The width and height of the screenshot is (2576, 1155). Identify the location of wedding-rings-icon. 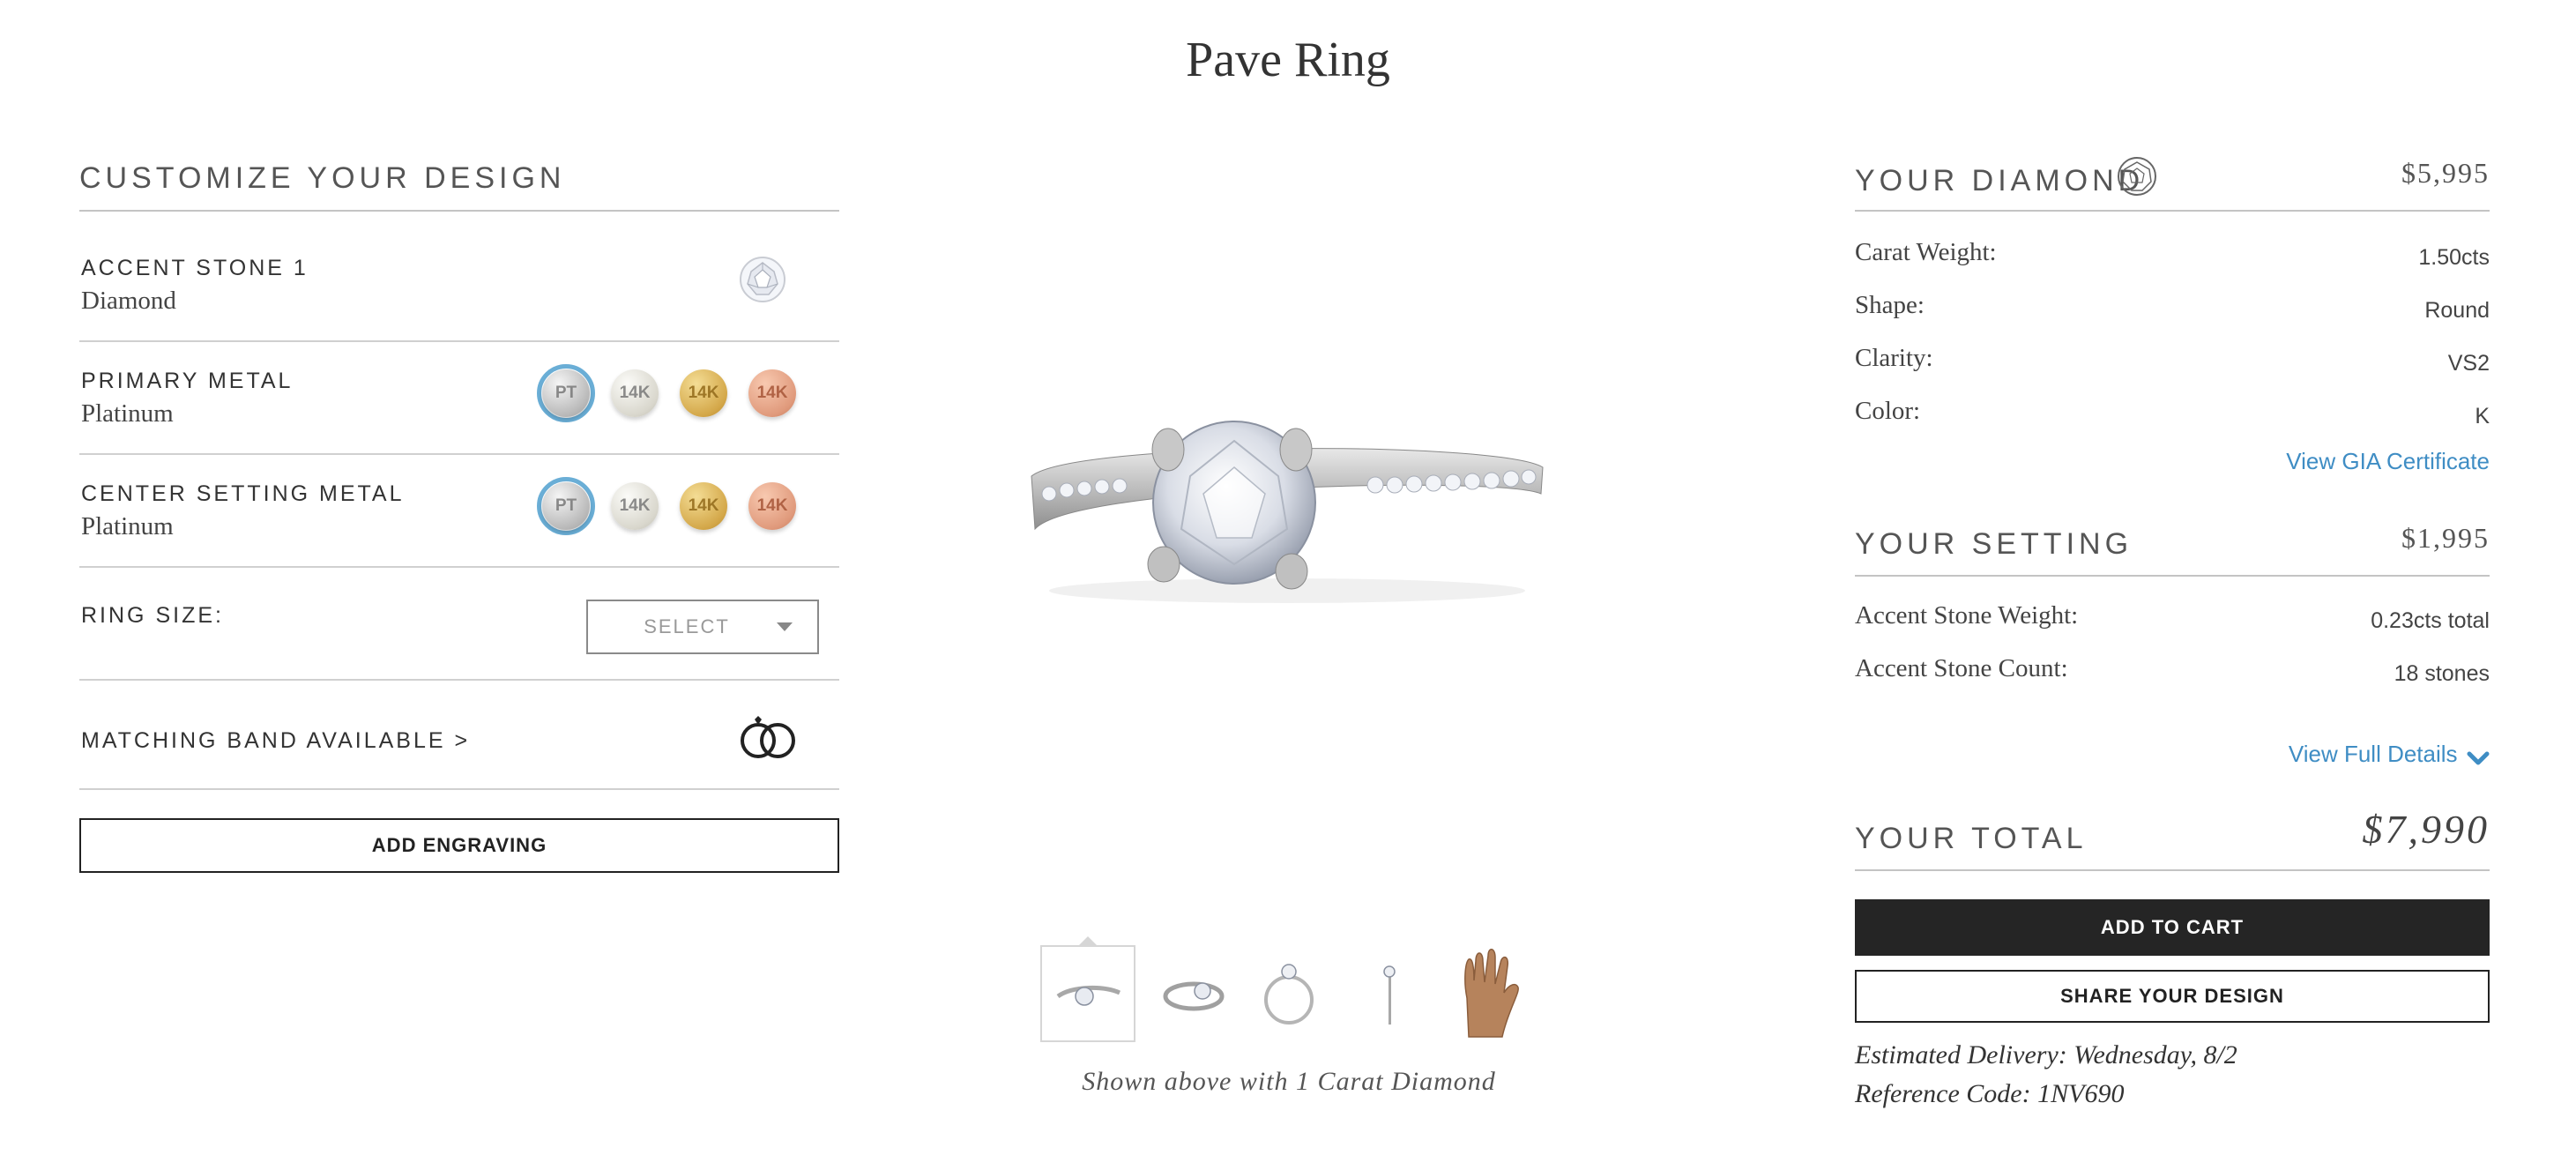
(768, 737).